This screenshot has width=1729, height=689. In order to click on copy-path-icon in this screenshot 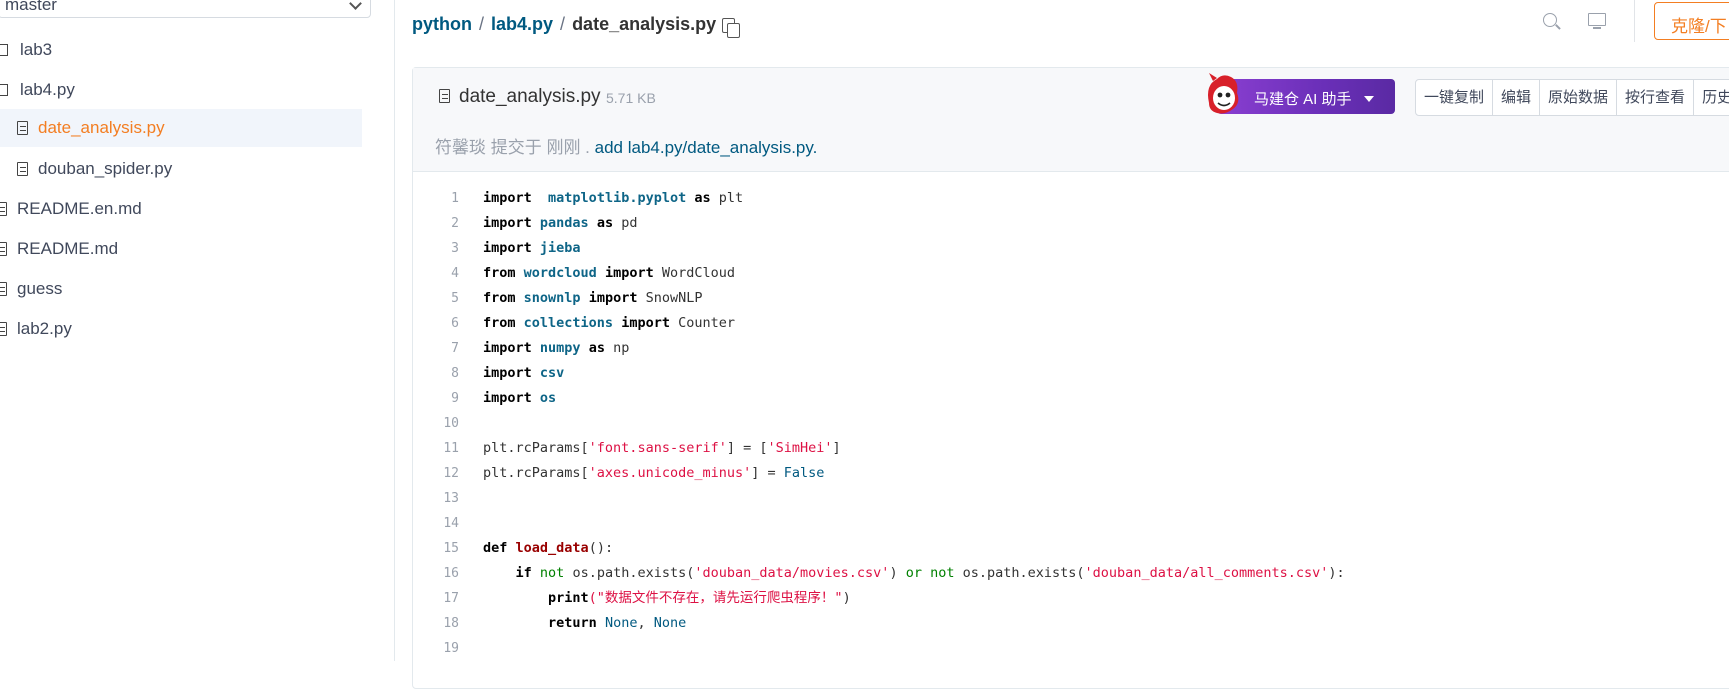, I will do `click(731, 28)`.